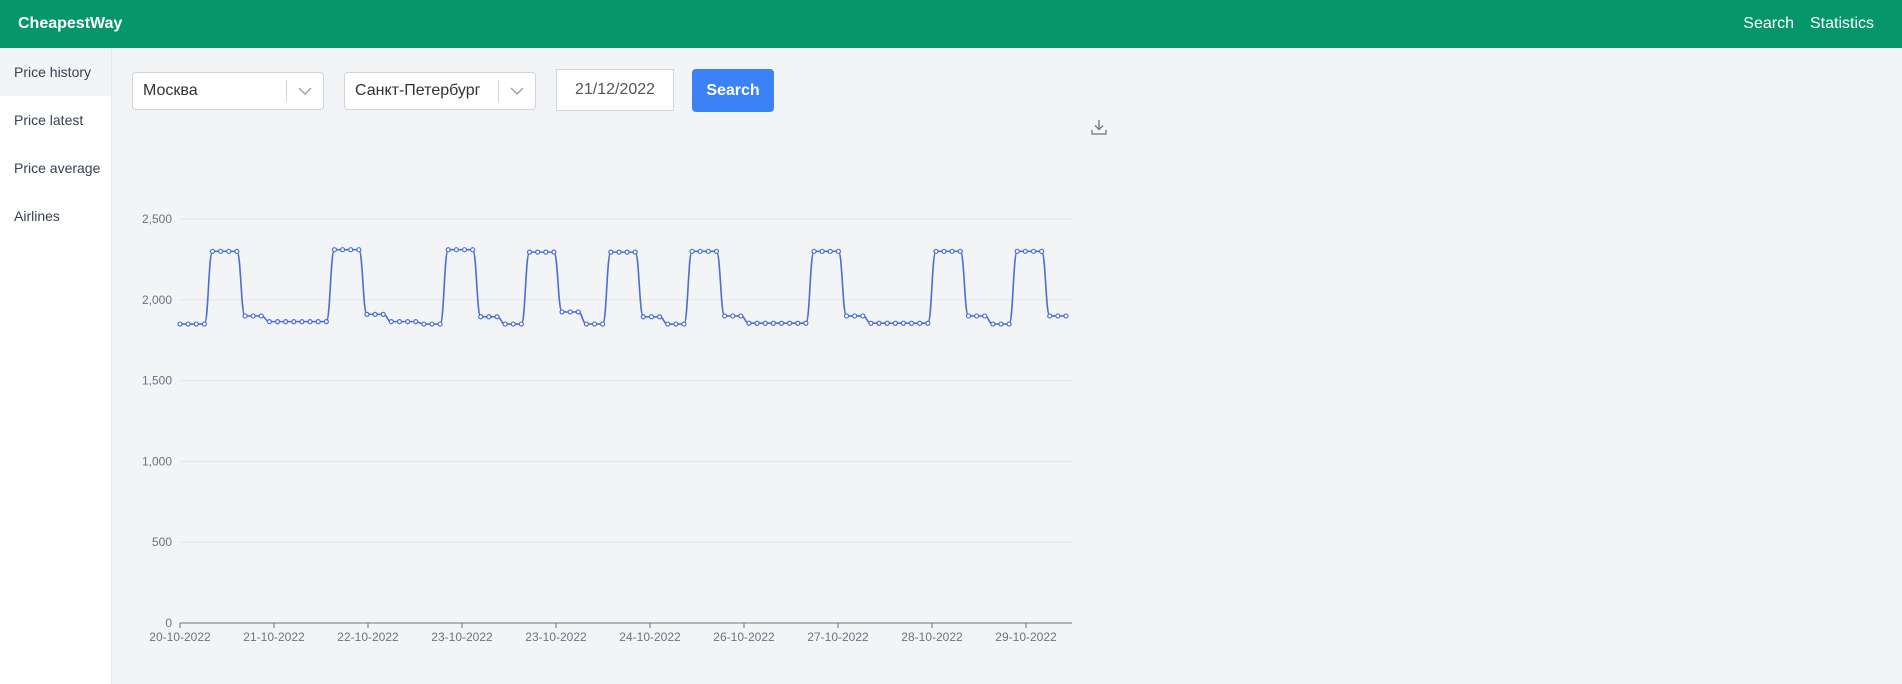 The image size is (1902, 684). Describe the element at coordinates (274, 637) in the screenshot. I see `x-tick-label: 21-10-2022` at that location.